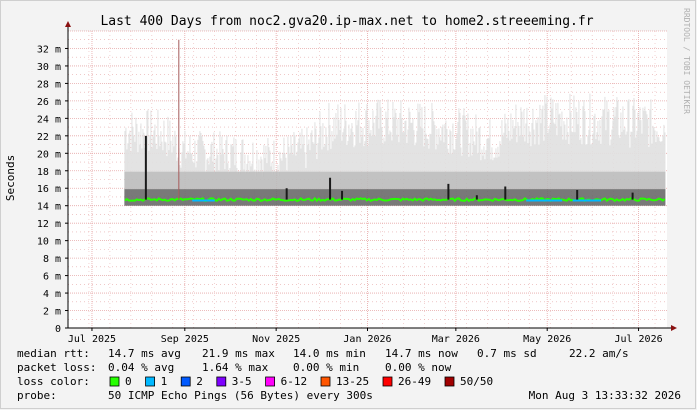  Describe the element at coordinates (52, 312) in the screenshot. I see `y-tick-label: 2 m` at that location.